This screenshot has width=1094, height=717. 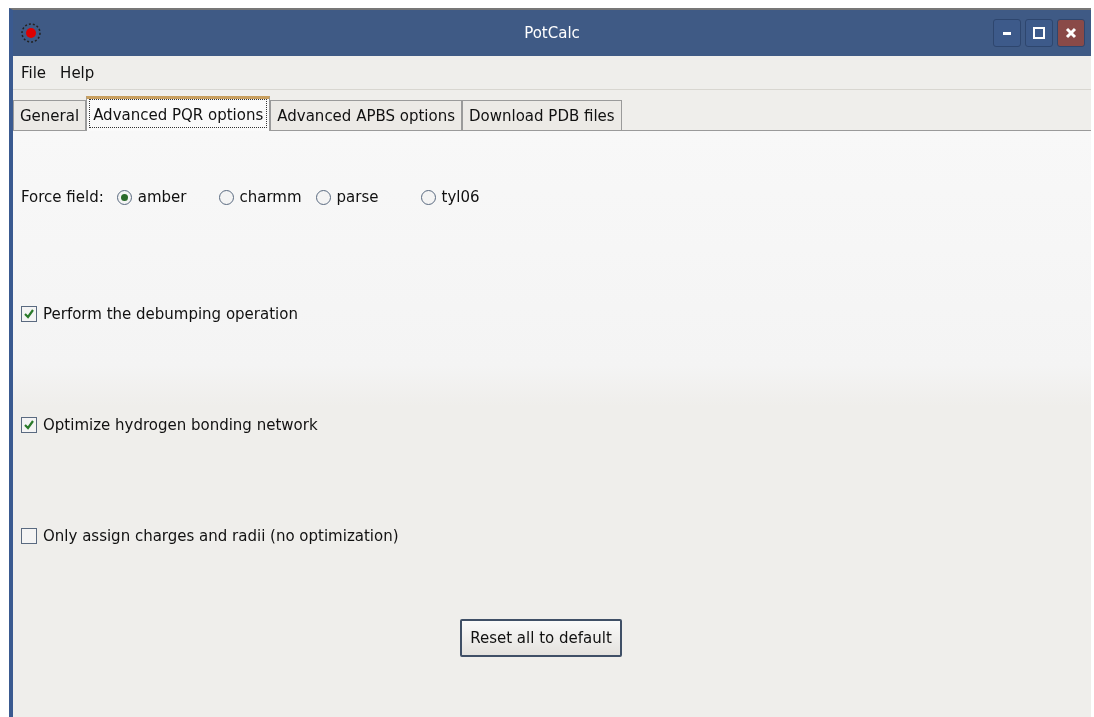 What do you see at coordinates (62, 197) in the screenshot?
I see `force-field-label: Force field:` at bounding box center [62, 197].